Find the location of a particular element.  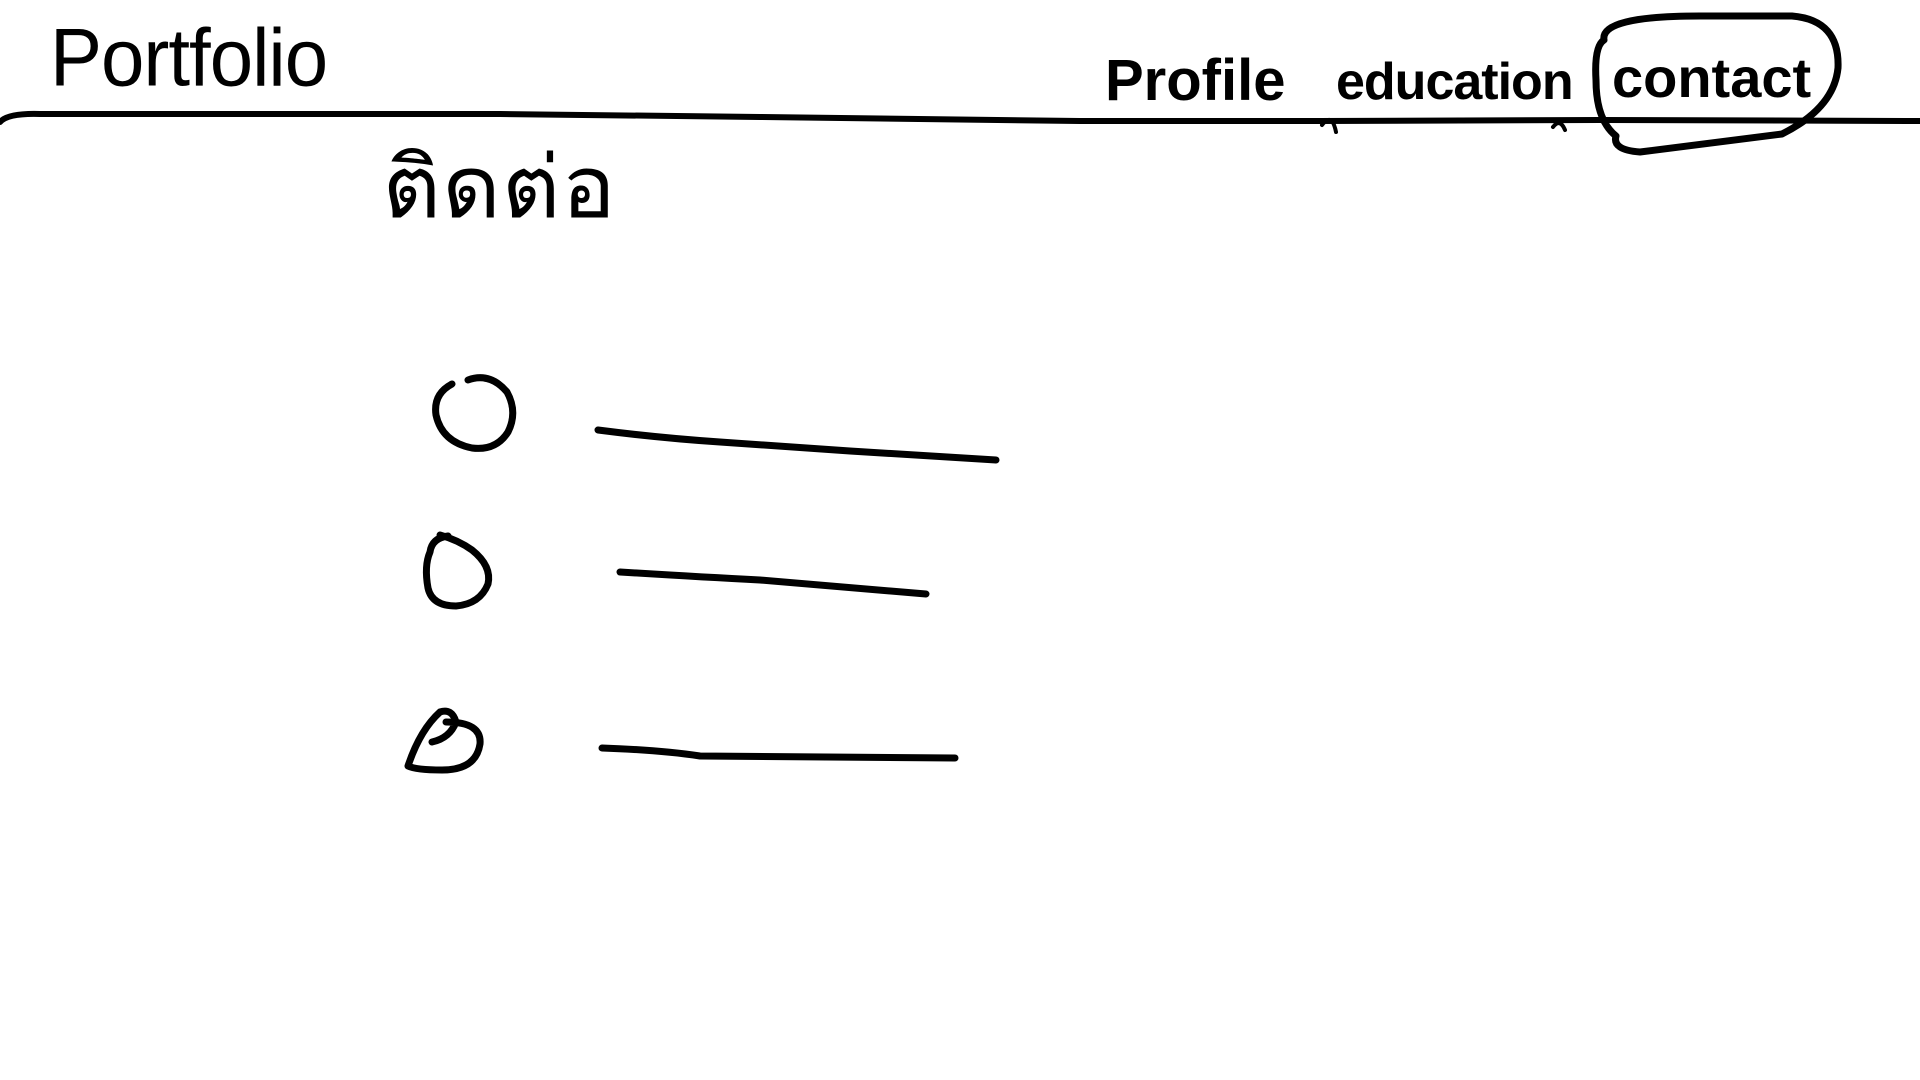

contact-list is located at coordinates (730, 590).